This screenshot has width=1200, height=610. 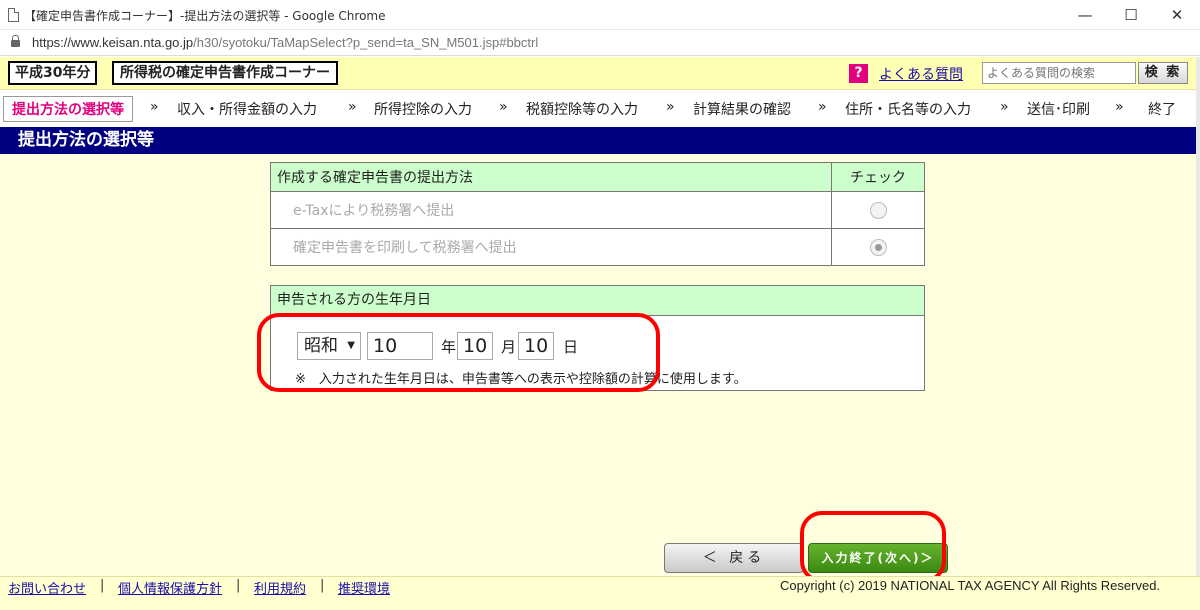 I want to click on step-finish: 終了, so click(x=1162, y=110).